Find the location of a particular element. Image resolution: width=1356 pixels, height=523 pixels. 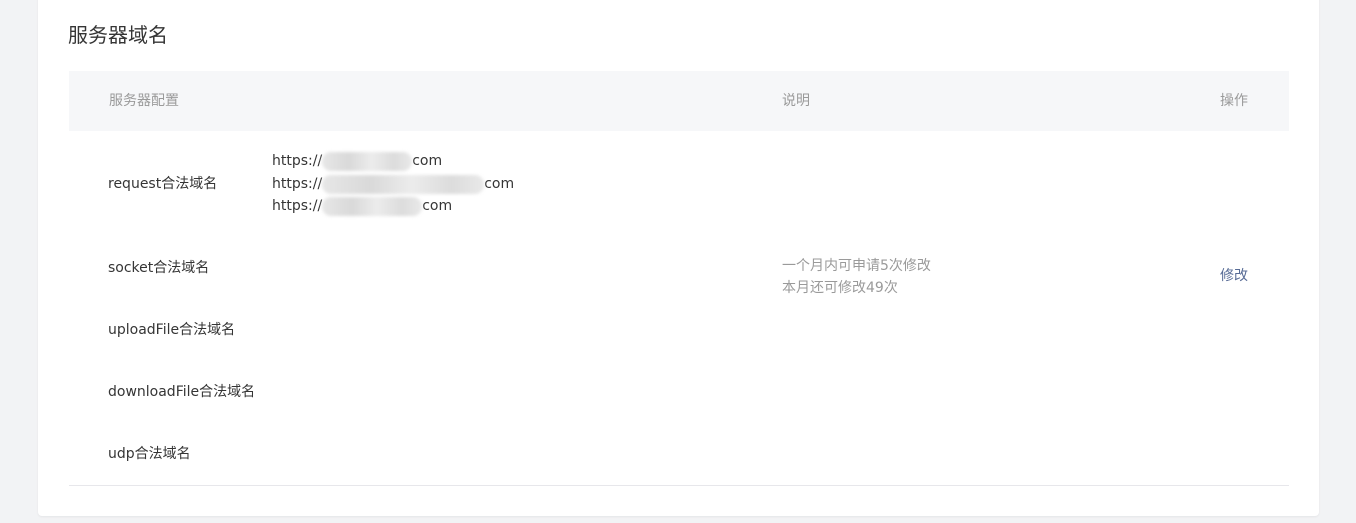

header-action: 操作 is located at coordinates (1234, 101).